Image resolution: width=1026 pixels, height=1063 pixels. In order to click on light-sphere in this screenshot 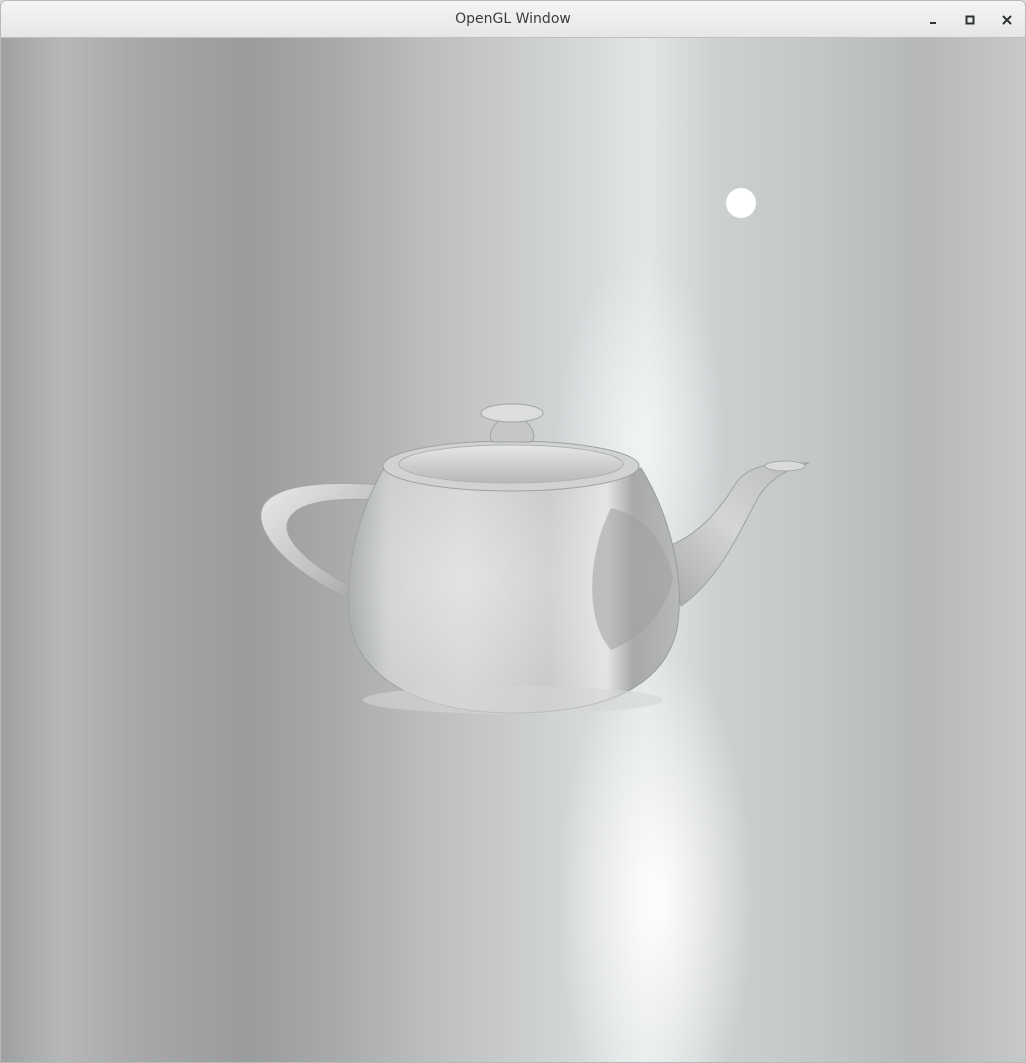, I will do `click(741, 203)`.